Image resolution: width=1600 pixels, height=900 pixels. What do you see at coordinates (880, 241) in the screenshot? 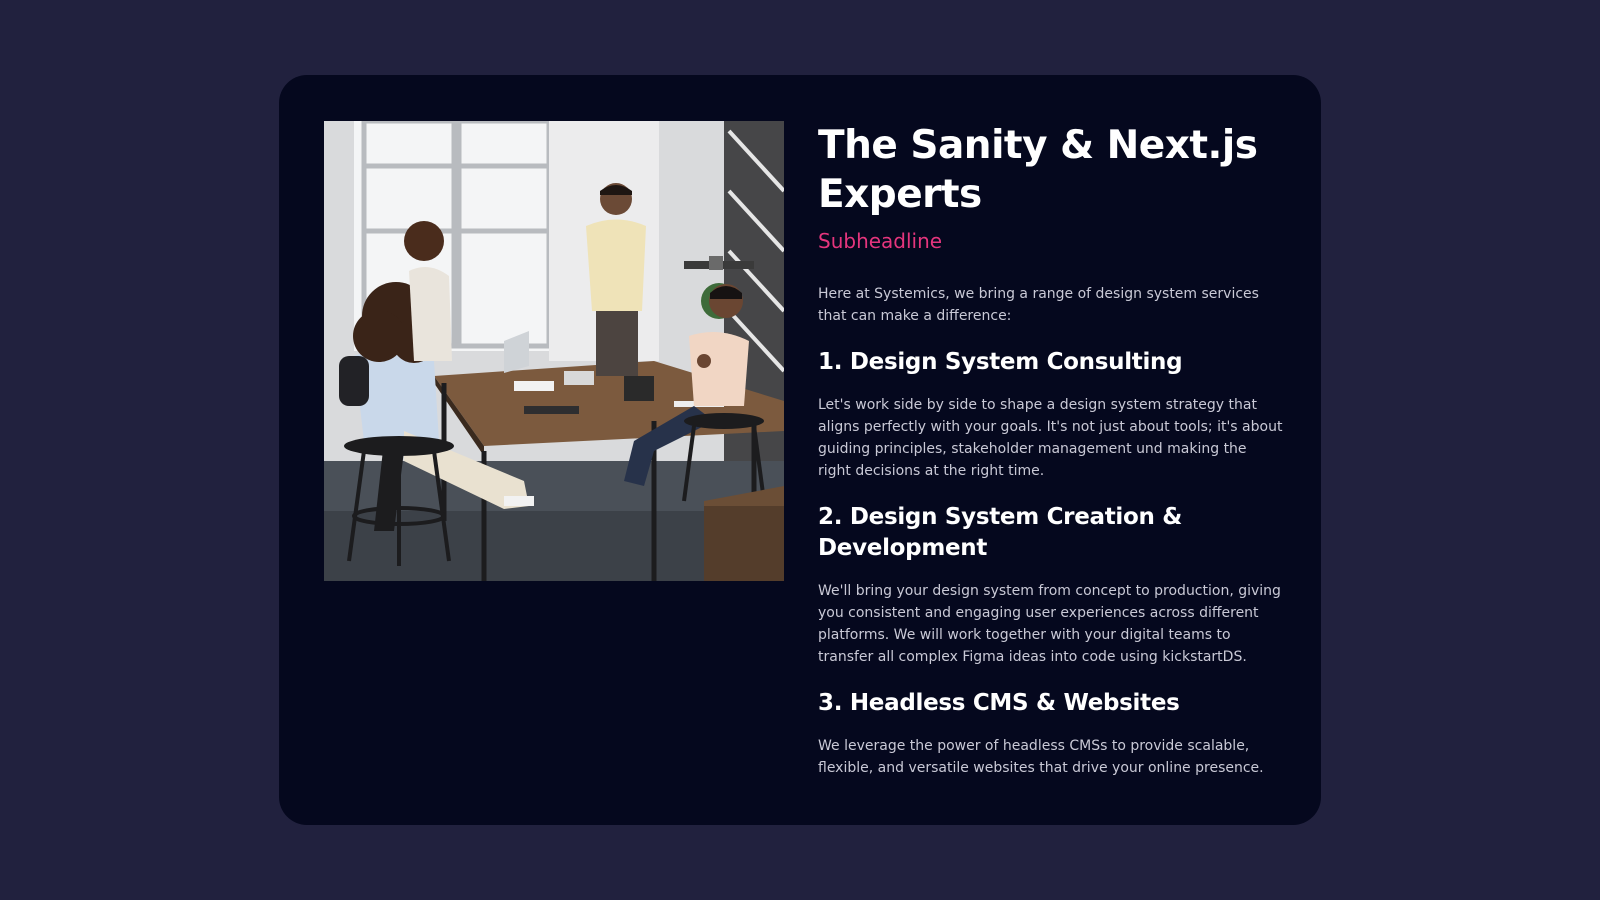
I see `subheadline: Subheadline` at bounding box center [880, 241].